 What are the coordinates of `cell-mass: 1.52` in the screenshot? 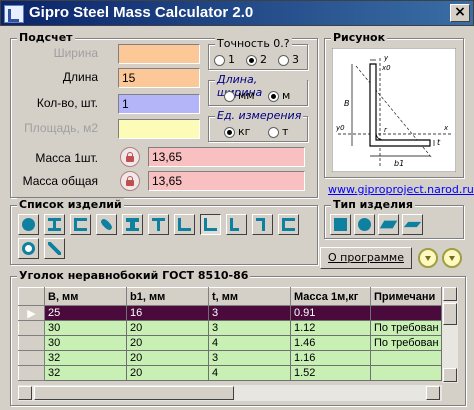 It's located at (330, 373).